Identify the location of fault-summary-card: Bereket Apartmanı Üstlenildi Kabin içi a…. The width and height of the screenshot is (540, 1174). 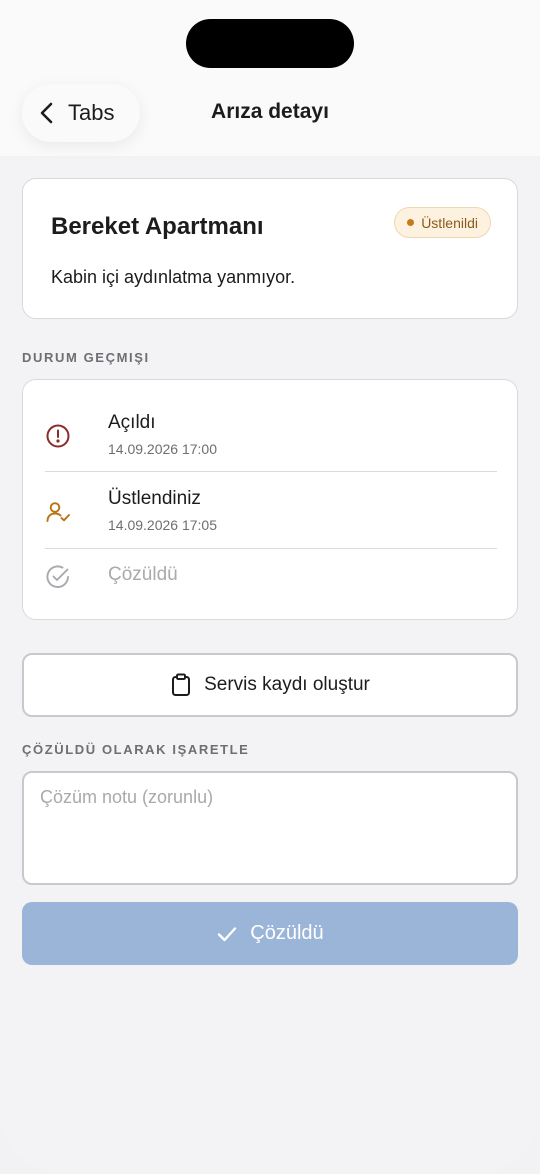
(270, 248).